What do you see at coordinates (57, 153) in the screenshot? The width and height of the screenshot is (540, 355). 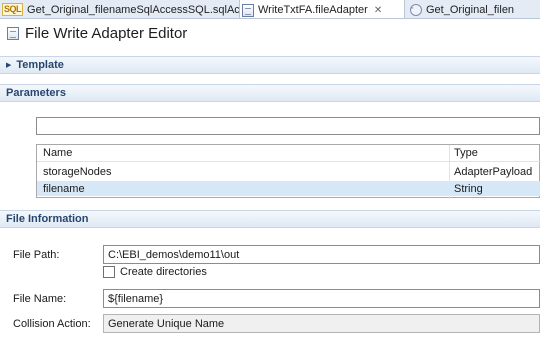 I see `column-header-name: Name` at bounding box center [57, 153].